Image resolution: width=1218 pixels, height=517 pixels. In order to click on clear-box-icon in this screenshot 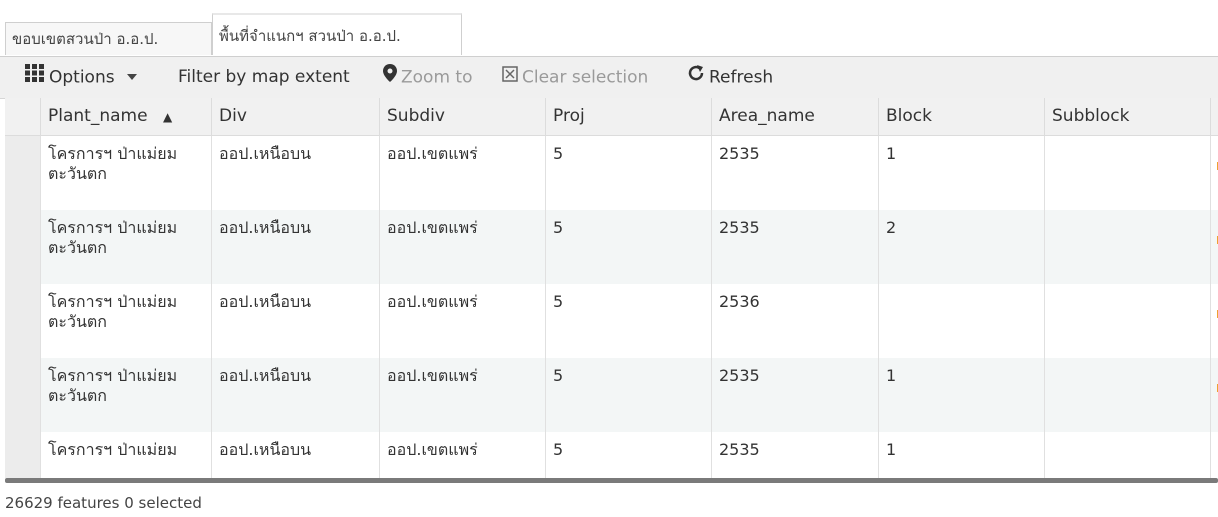, I will do `click(510, 77)`.